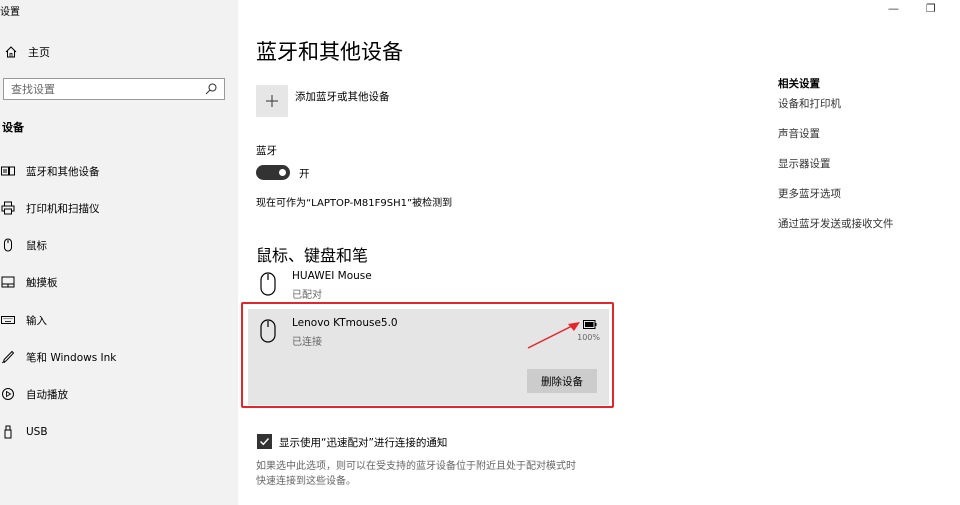 The height and width of the screenshot is (505, 960). I want to click on related-link-bluetooth-options: 更多蓝牙选项, so click(809, 193).